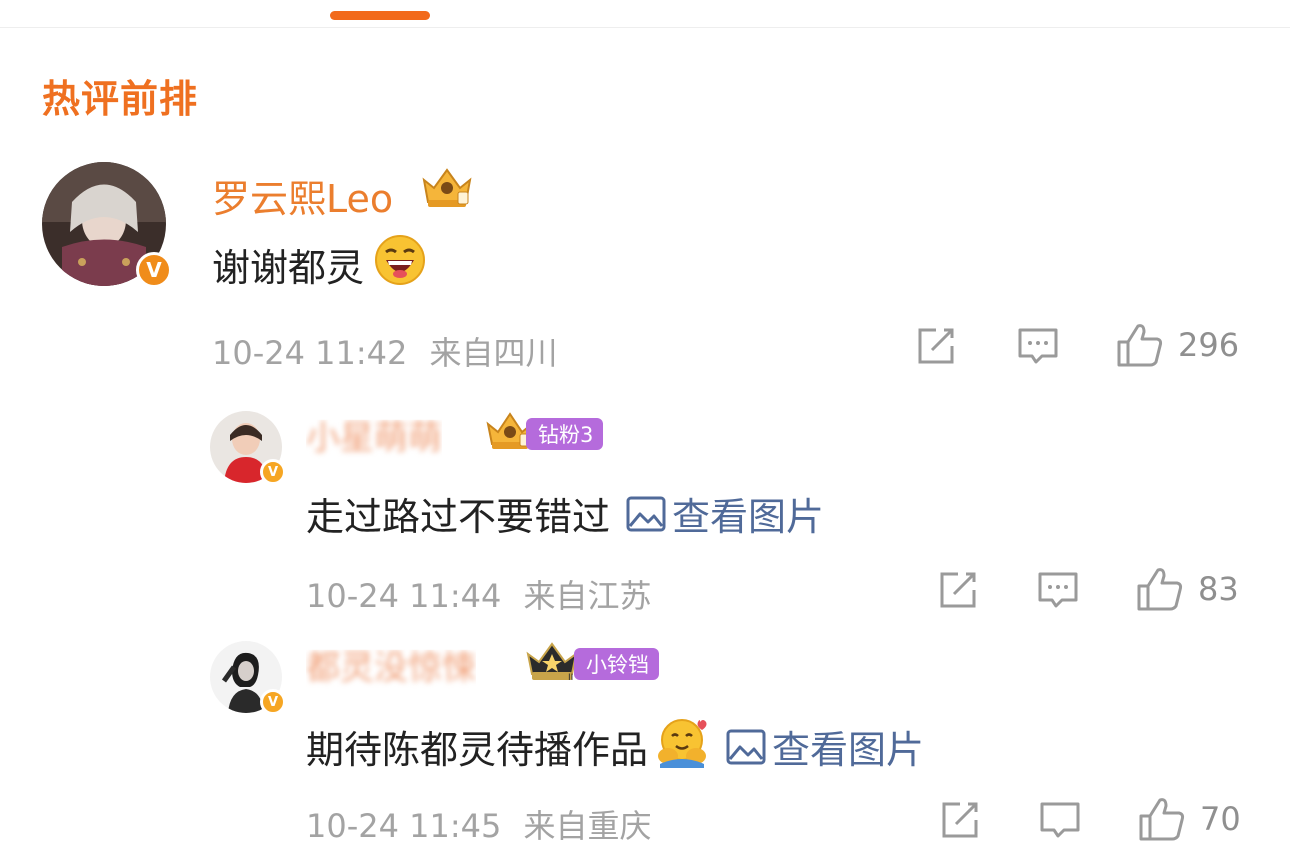 Image resolution: width=1290 pixels, height=865 pixels. Describe the element at coordinates (391, 669) in the screenshot. I see `username: 都灵没惊悚` at that location.